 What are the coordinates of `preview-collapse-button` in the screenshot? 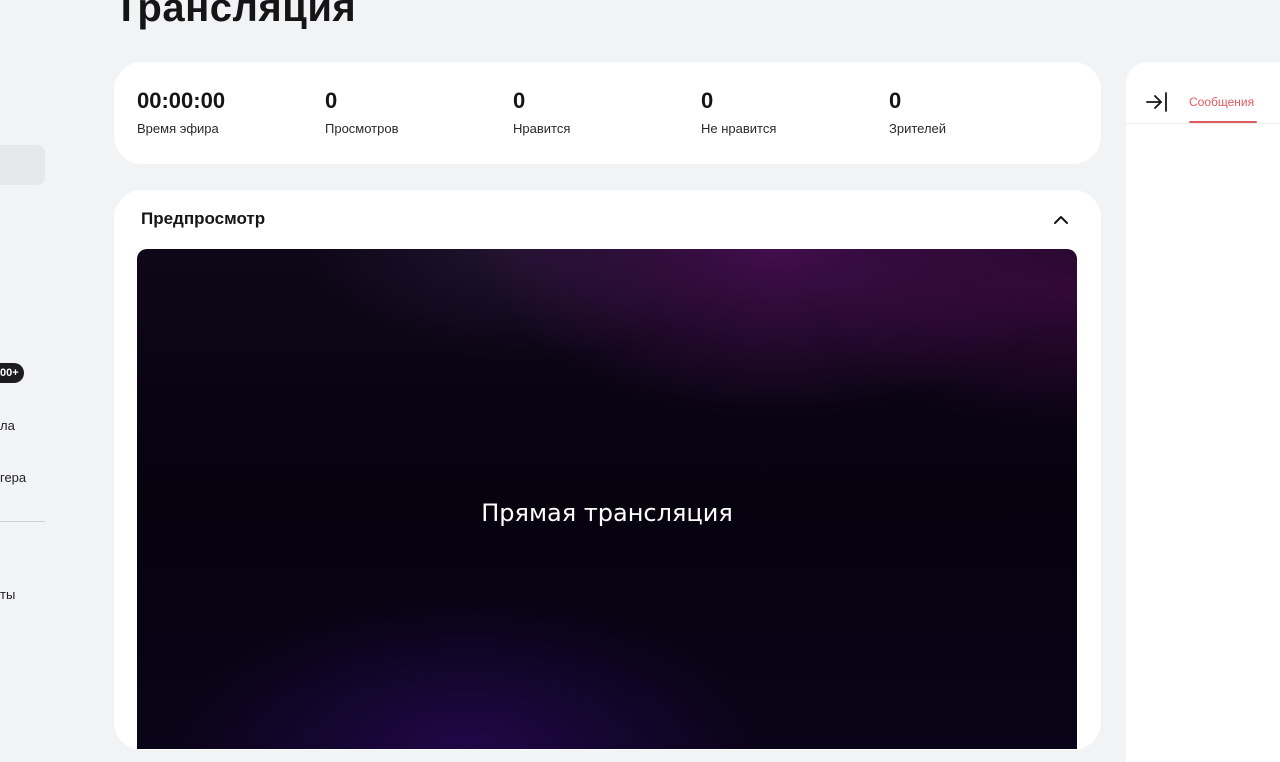 It's located at (1061, 220).